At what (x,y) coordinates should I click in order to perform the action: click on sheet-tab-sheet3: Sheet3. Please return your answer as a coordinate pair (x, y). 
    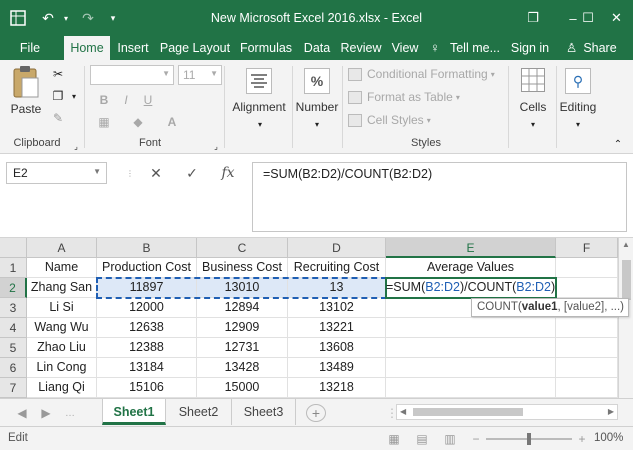
    Looking at the image, I should click on (264, 412).